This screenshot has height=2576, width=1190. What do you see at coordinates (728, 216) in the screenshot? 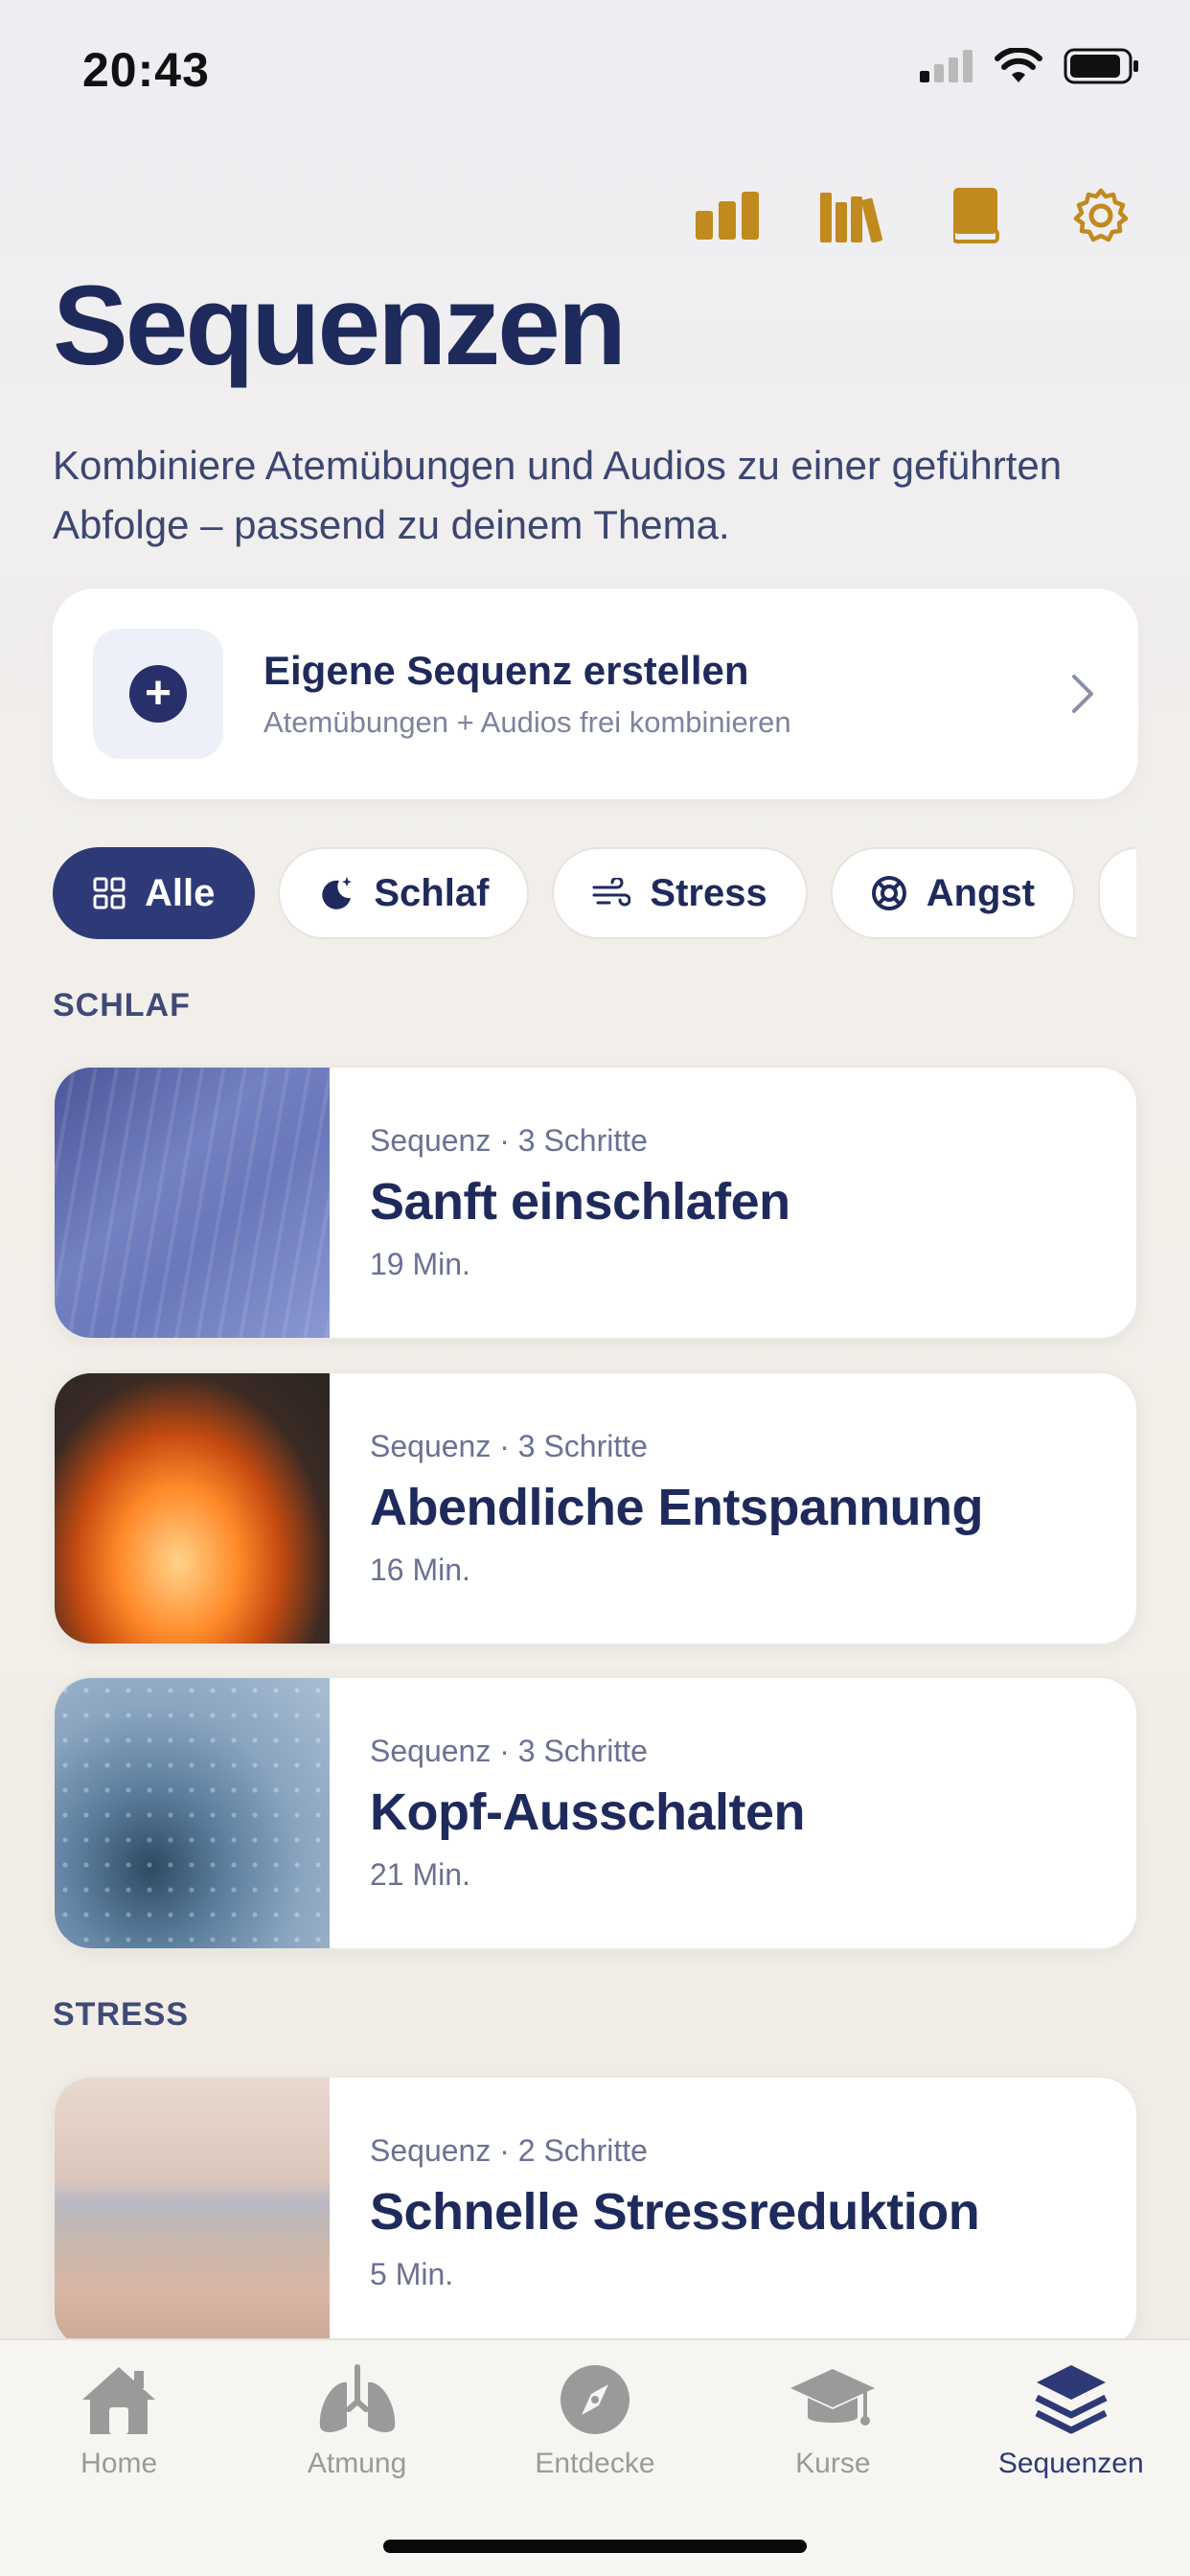
I see `stats-icon` at bounding box center [728, 216].